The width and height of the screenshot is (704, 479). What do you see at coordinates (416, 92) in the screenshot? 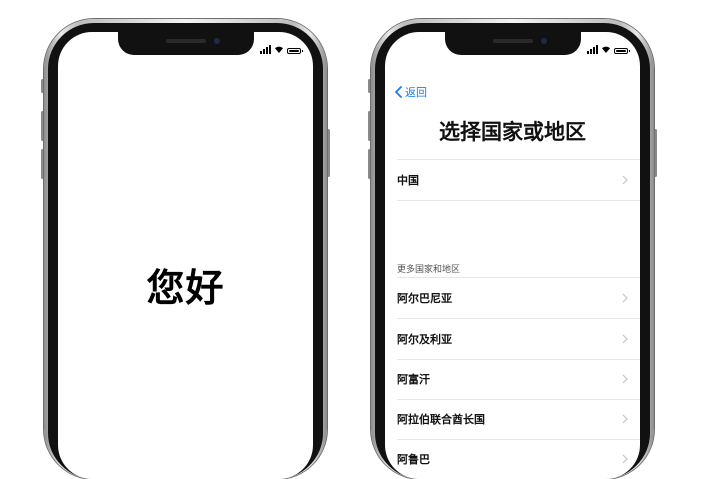
I see `back-label: 返回` at bounding box center [416, 92].